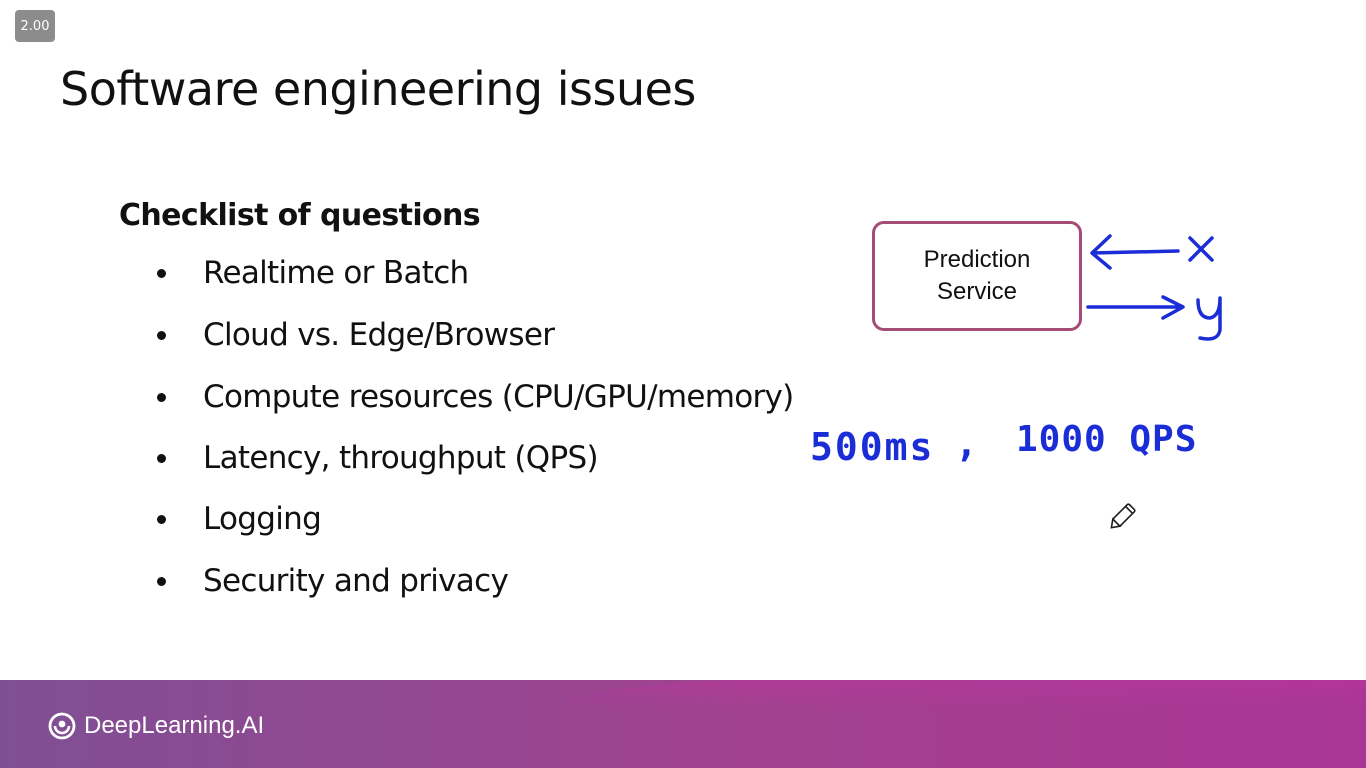 The image size is (1366, 768). What do you see at coordinates (1106, 439) in the screenshot?
I see `throughput-note: 1000 QPS` at bounding box center [1106, 439].